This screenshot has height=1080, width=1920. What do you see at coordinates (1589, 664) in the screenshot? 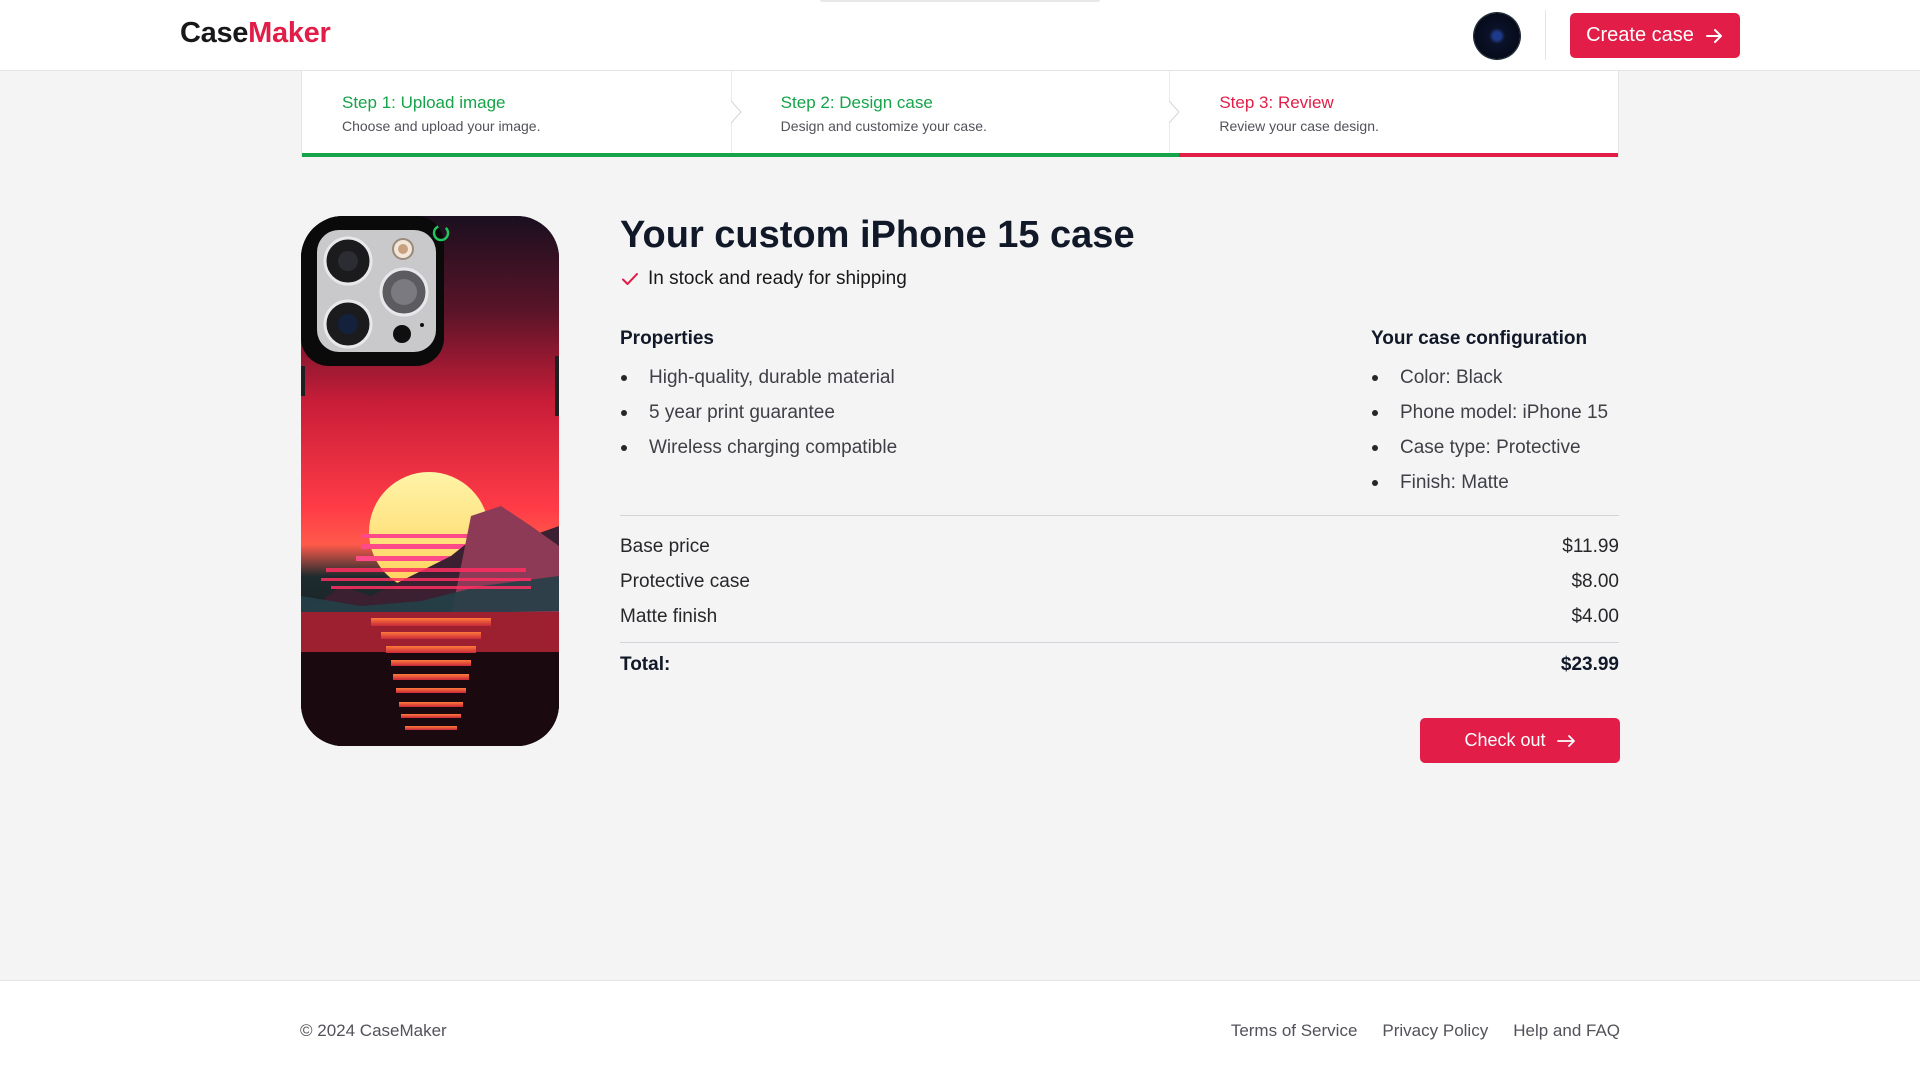
I see `total-value: $23.99` at bounding box center [1589, 664].